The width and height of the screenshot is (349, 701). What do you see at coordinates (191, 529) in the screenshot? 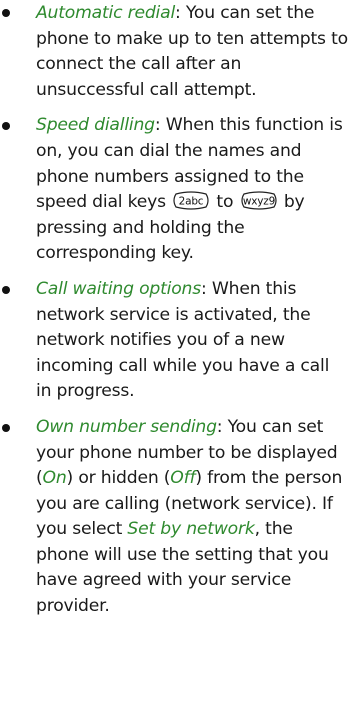
I see `option-set-by-network: Set by network` at bounding box center [191, 529].